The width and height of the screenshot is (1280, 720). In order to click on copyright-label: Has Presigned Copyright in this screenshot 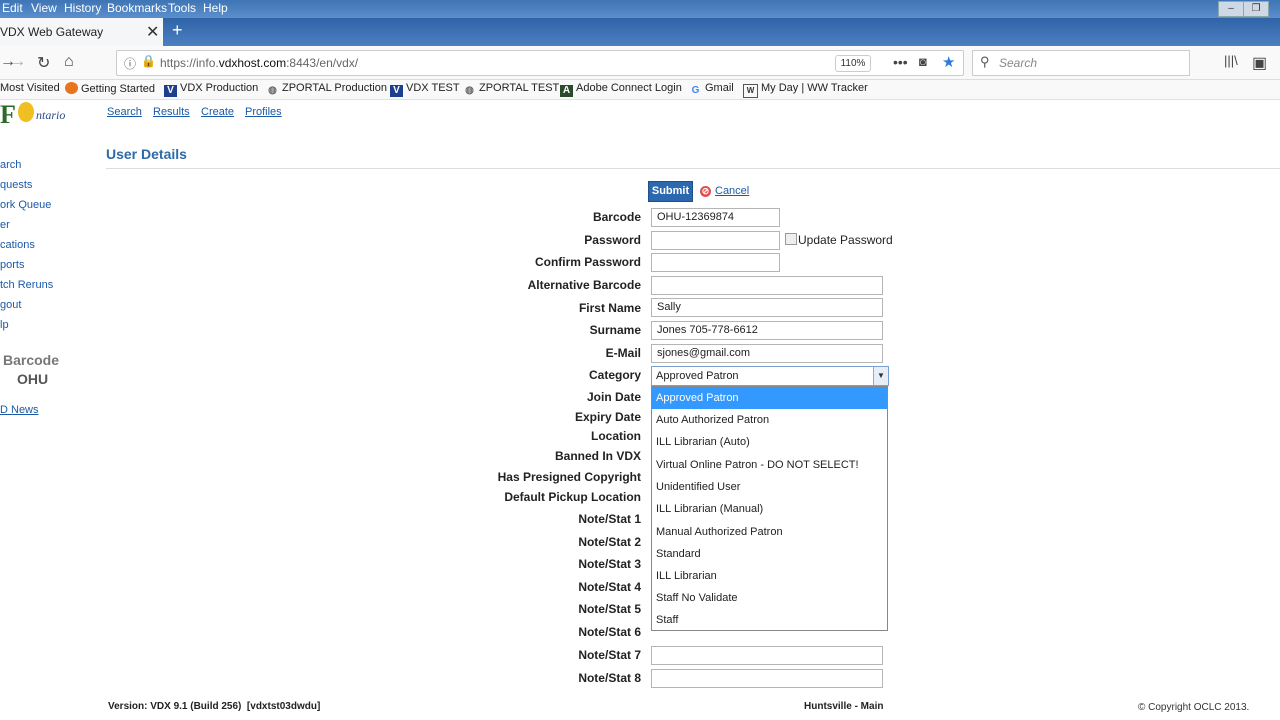, I will do `click(569, 477)`.